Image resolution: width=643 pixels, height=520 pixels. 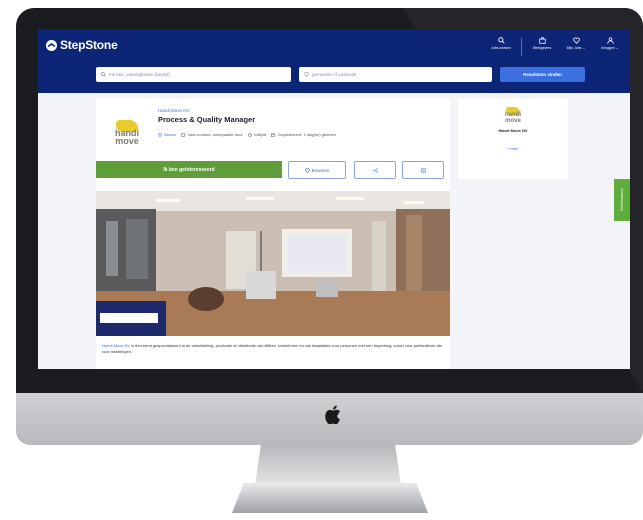 I want to click on search-submit-button: Resultaten vinden, so click(x=542, y=74).